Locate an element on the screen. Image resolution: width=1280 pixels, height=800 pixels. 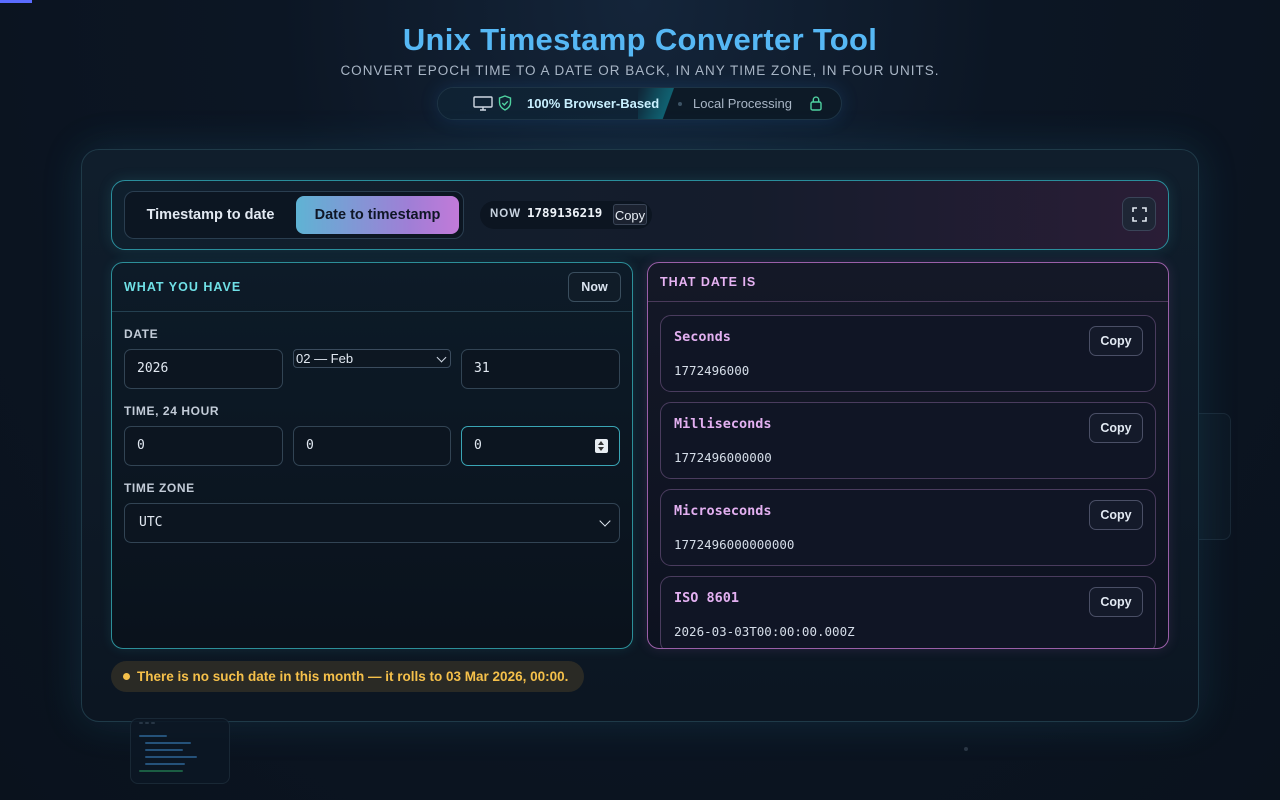
shield-check-icon is located at coordinates (505, 105).